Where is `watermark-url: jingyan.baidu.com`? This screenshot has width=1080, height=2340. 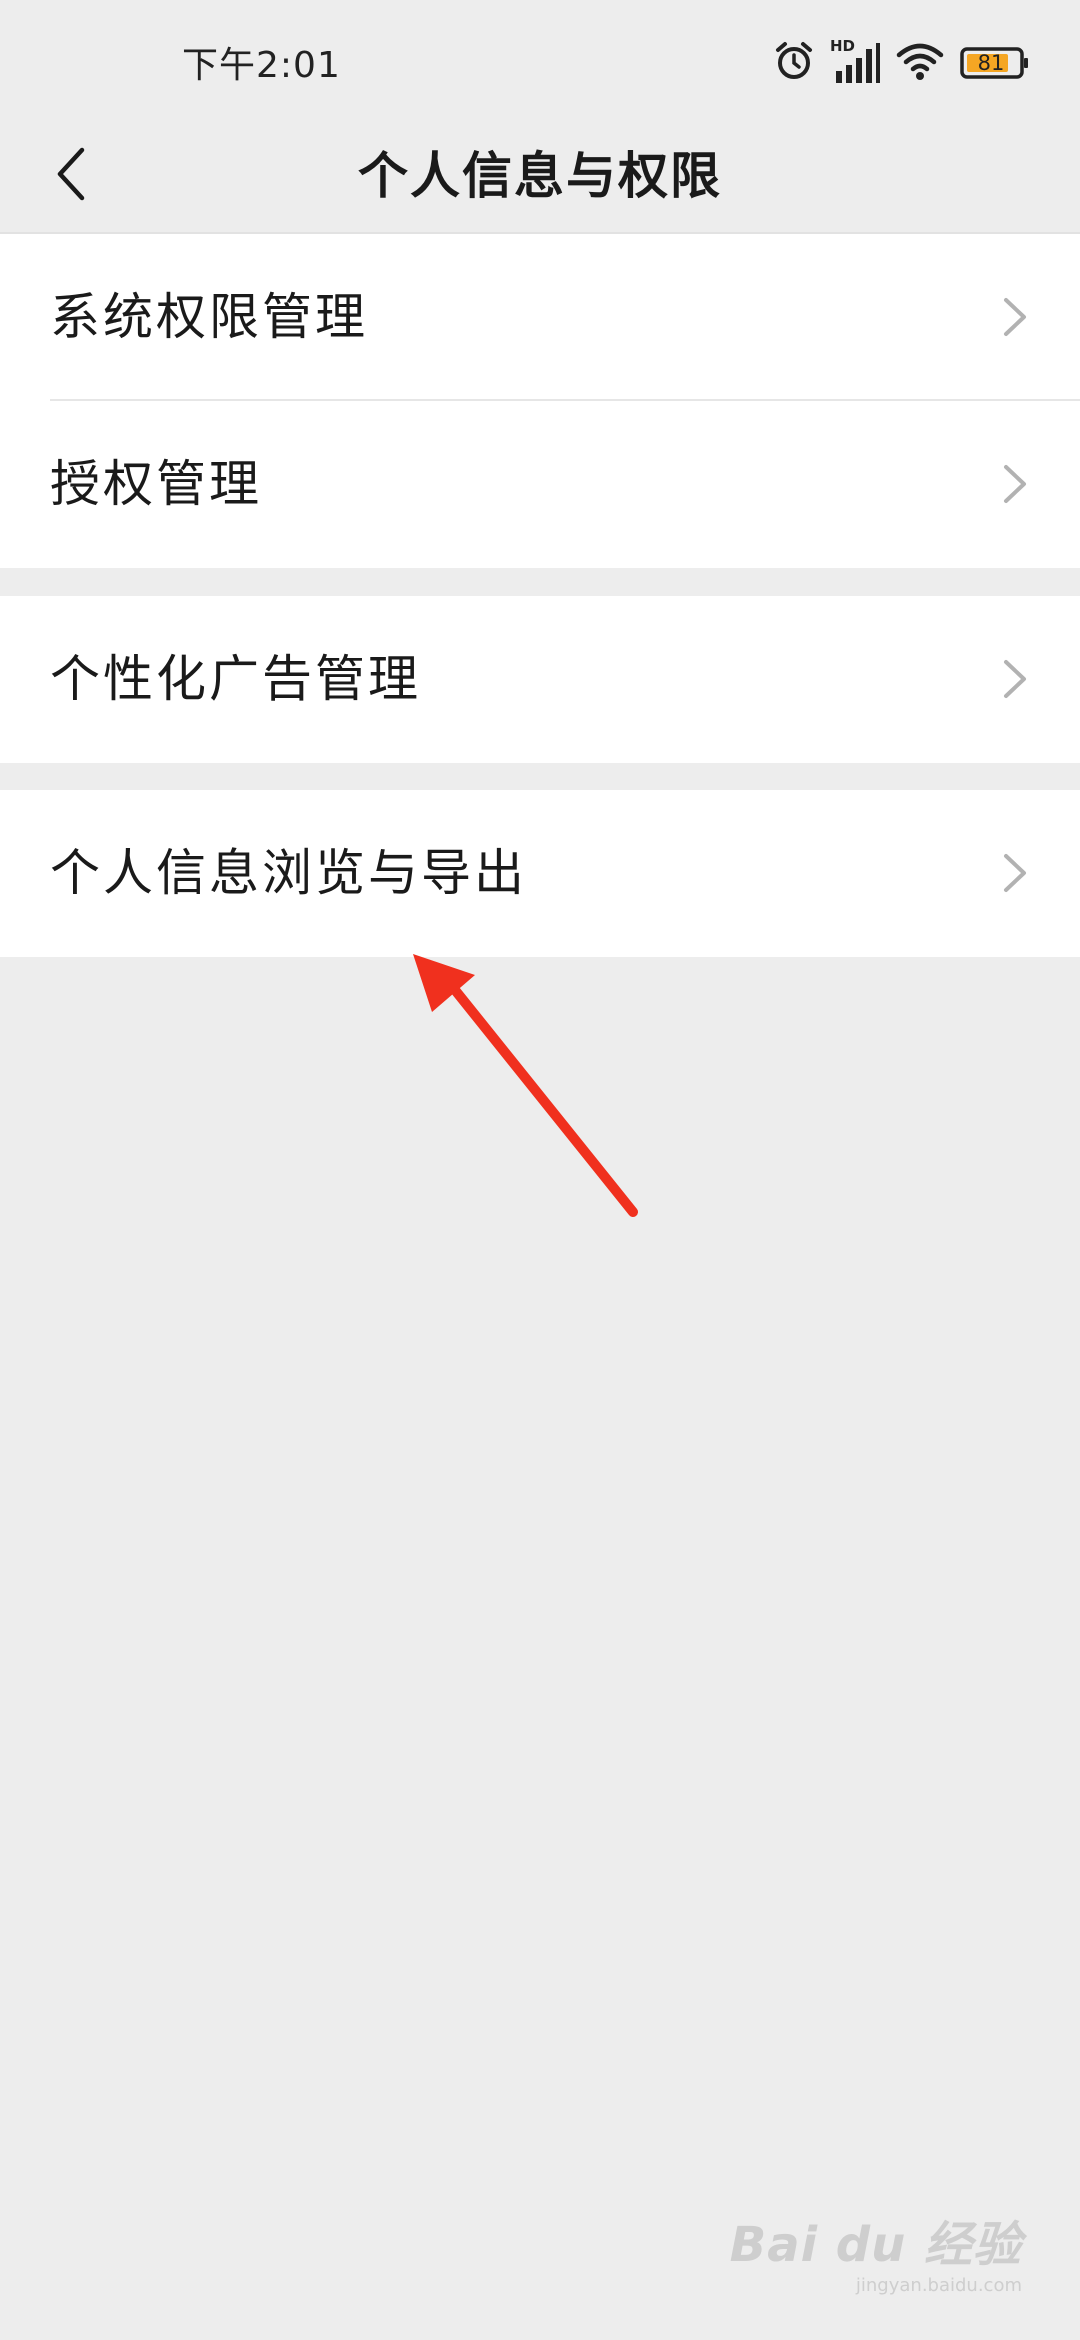 watermark-url: jingyan.baidu.com is located at coordinates (938, 2285).